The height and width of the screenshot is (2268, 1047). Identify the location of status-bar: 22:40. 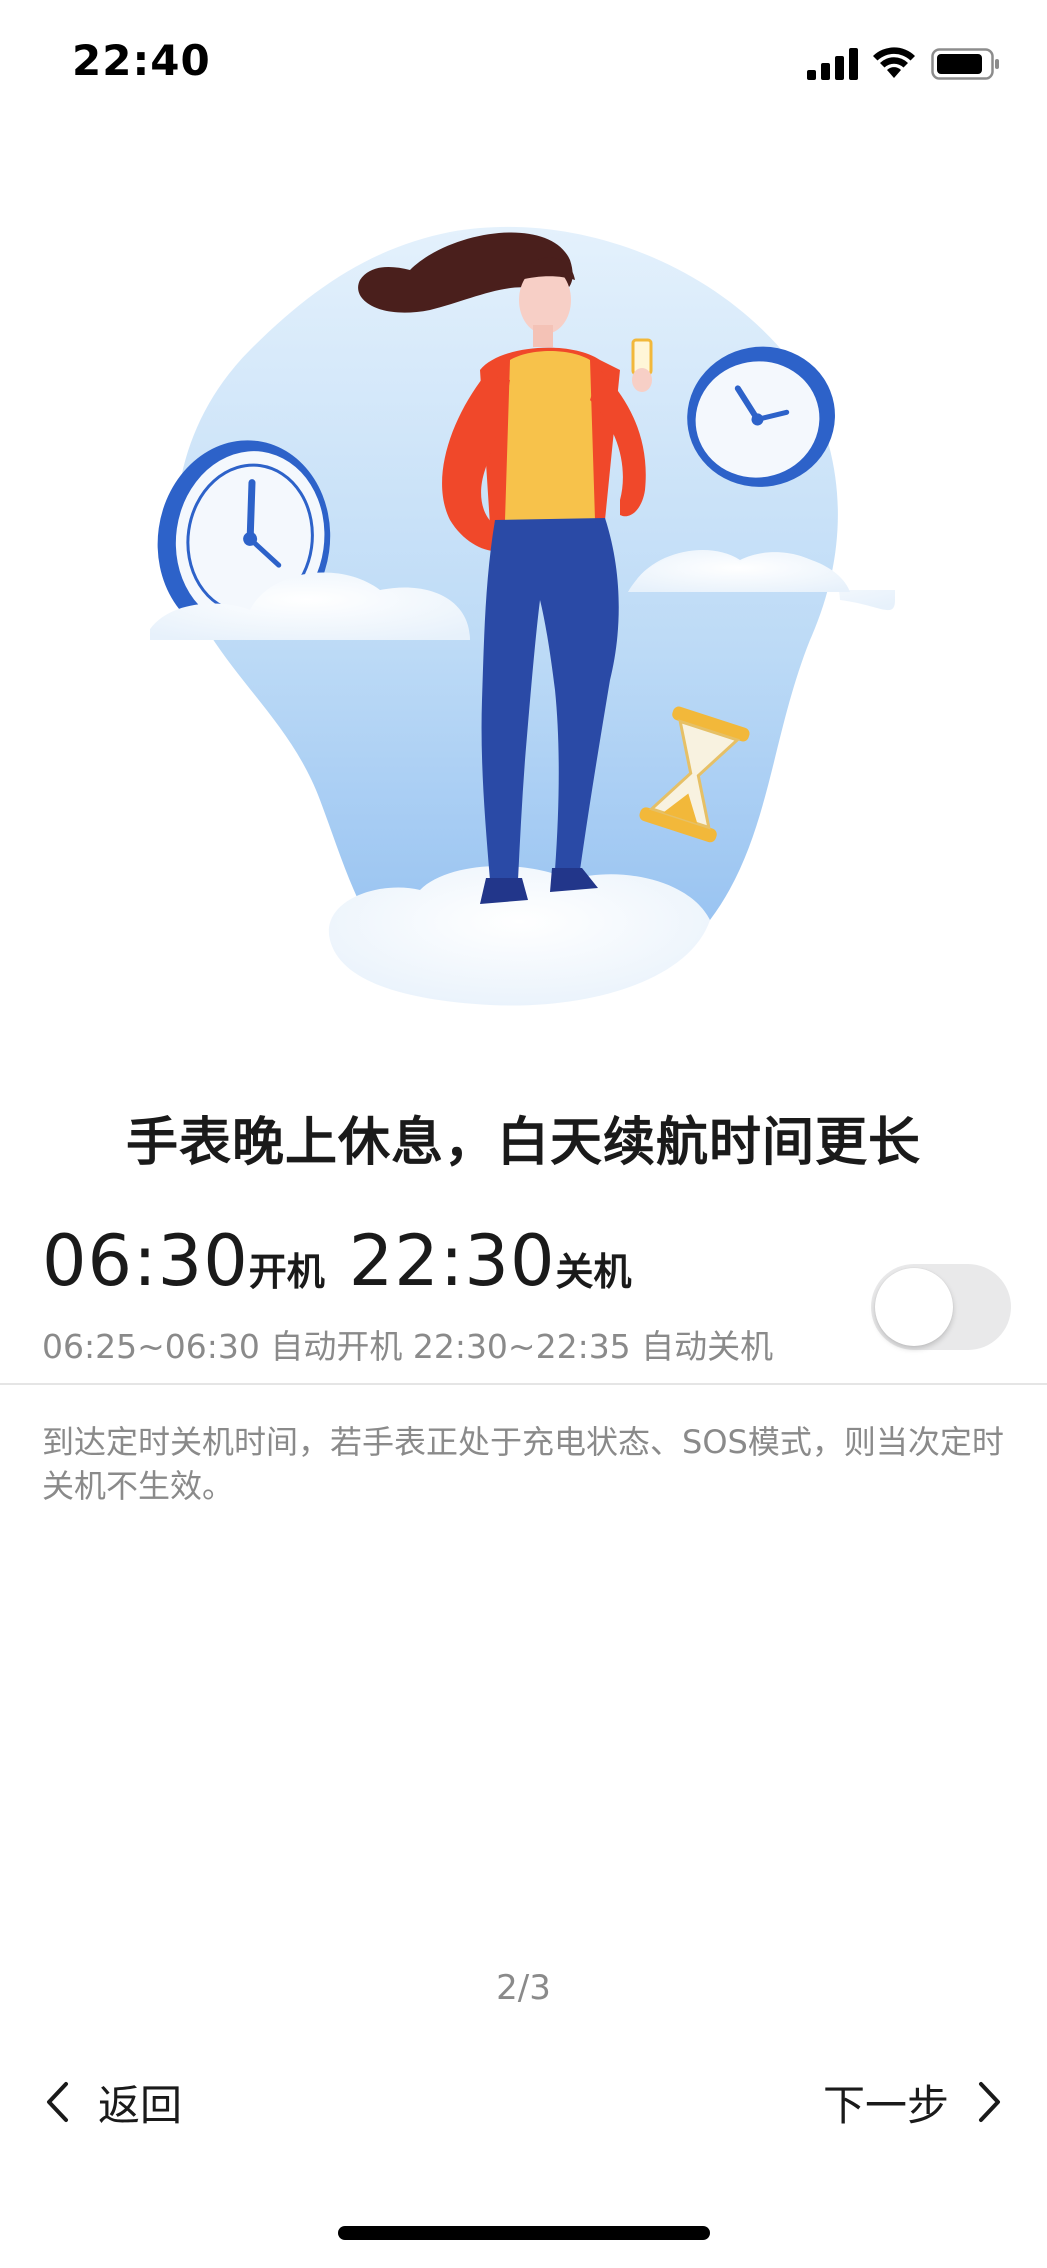
(523, 65).